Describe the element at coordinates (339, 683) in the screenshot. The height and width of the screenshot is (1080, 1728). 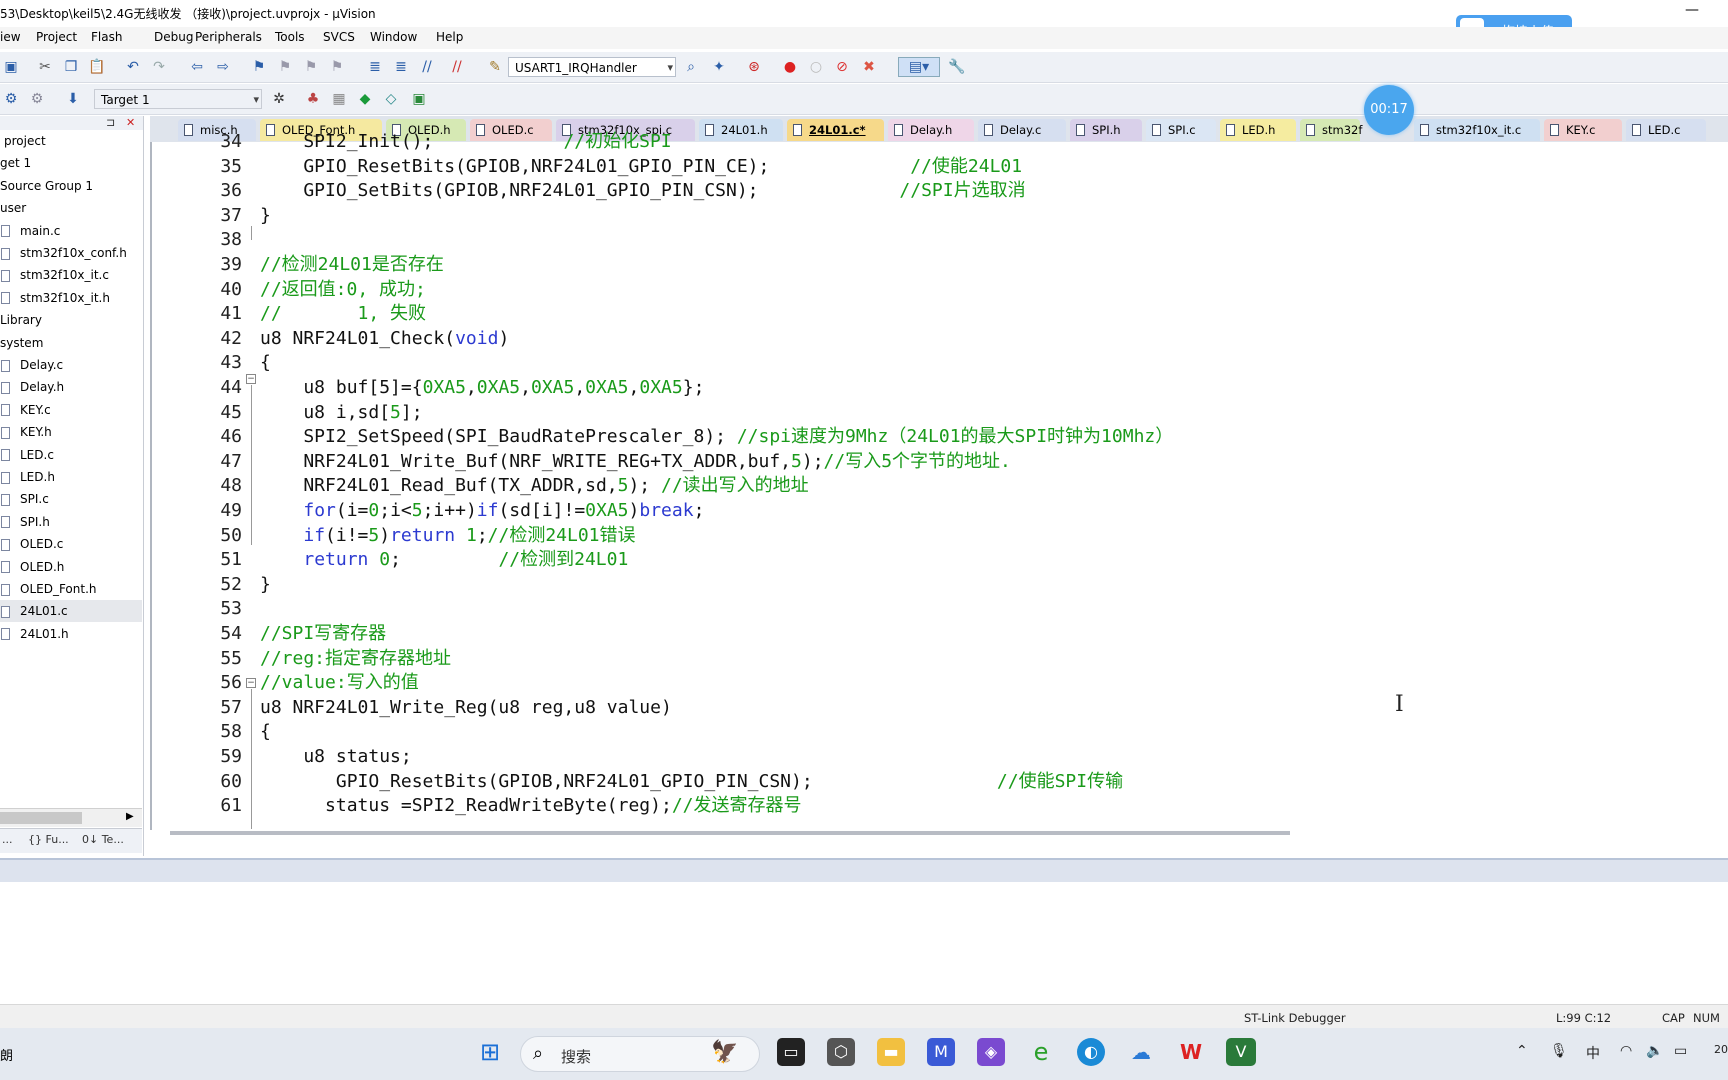
I see `code-line: //value:写入的值` at that location.